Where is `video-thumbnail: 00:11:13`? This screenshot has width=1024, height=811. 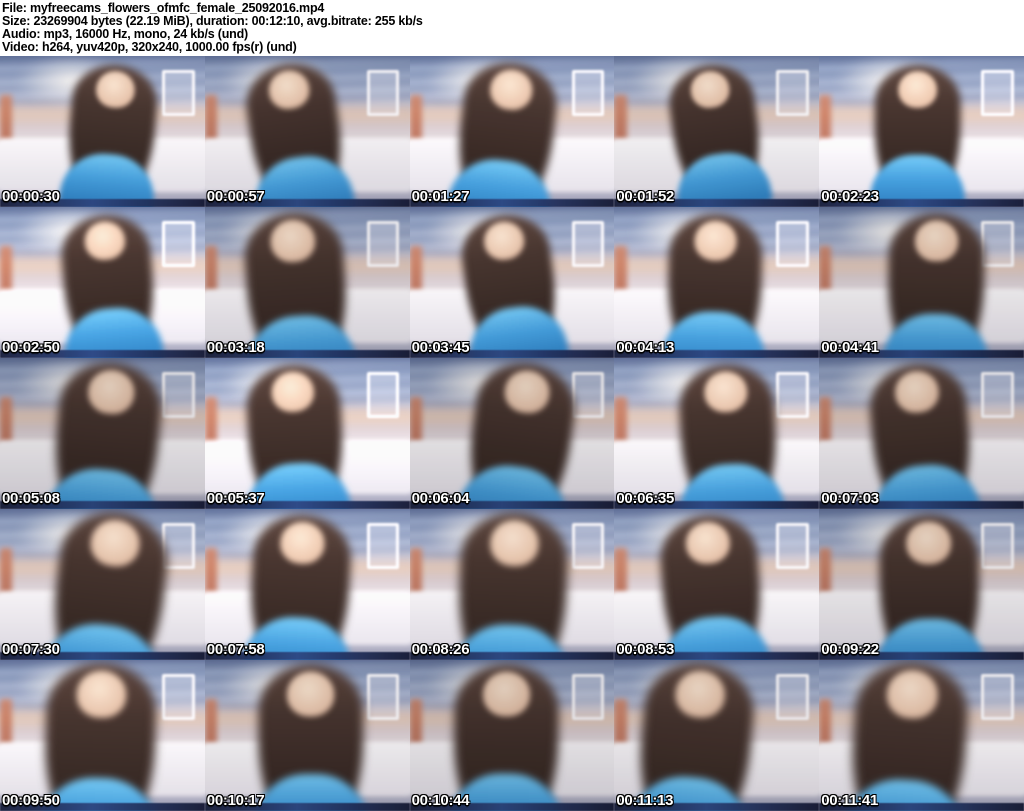 video-thumbnail: 00:11:13 is located at coordinates (717, 735).